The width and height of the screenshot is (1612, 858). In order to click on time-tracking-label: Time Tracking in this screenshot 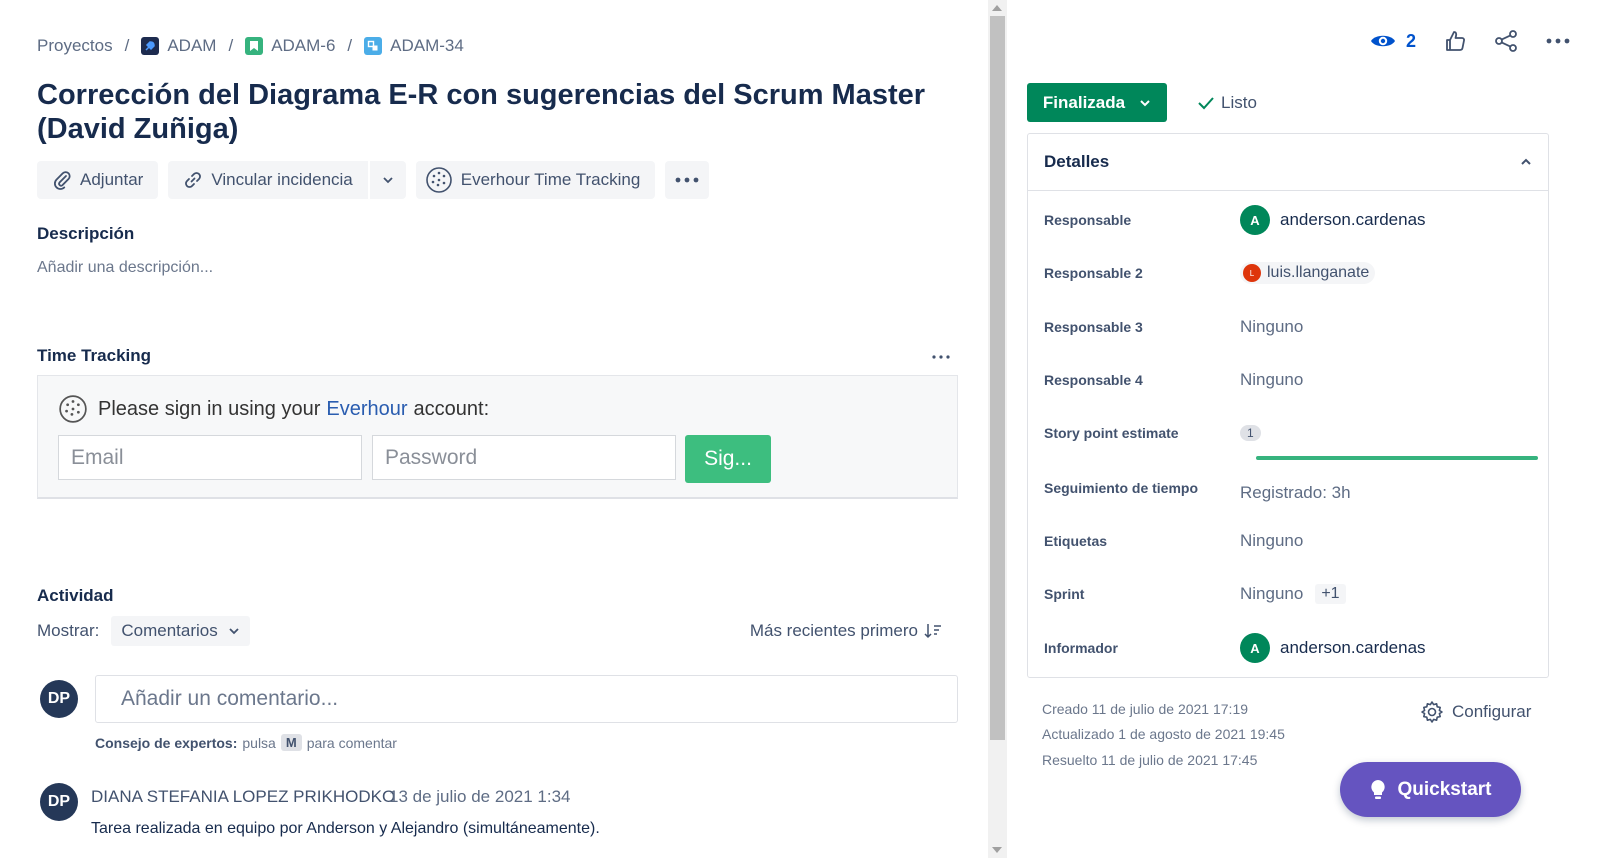, I will do `click(94, 355)`.